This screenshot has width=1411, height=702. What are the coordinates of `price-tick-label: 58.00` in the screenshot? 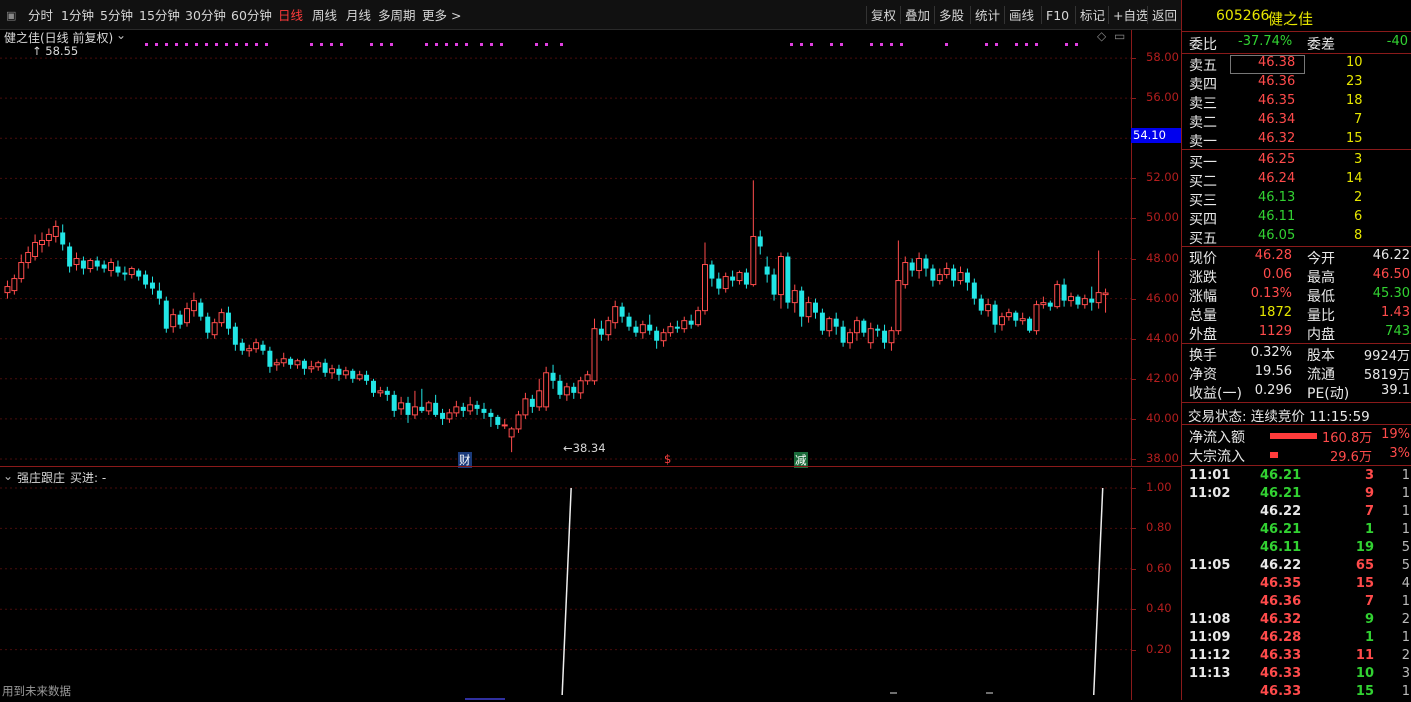 It's located at (1162, 57).